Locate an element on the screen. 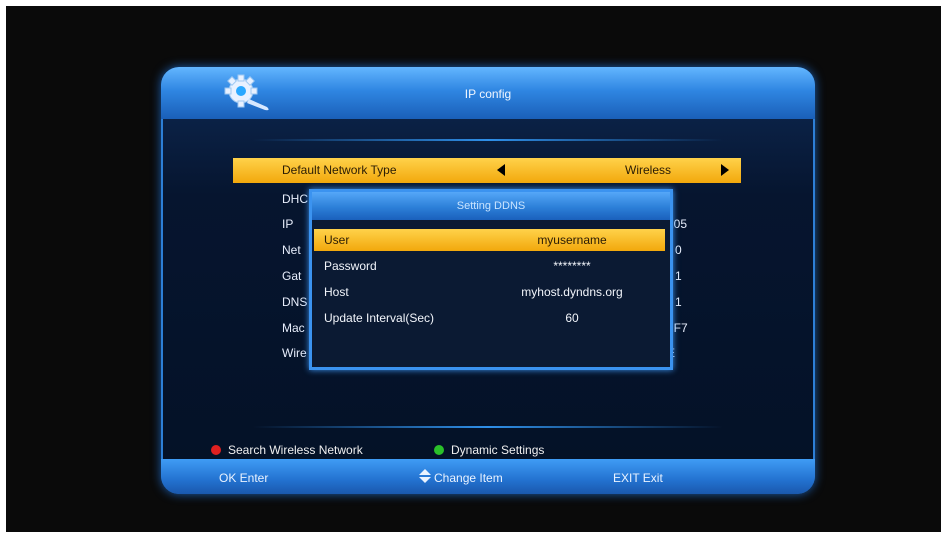  ok-enter-hint: OK Enter is located at coordinates (243, 478).